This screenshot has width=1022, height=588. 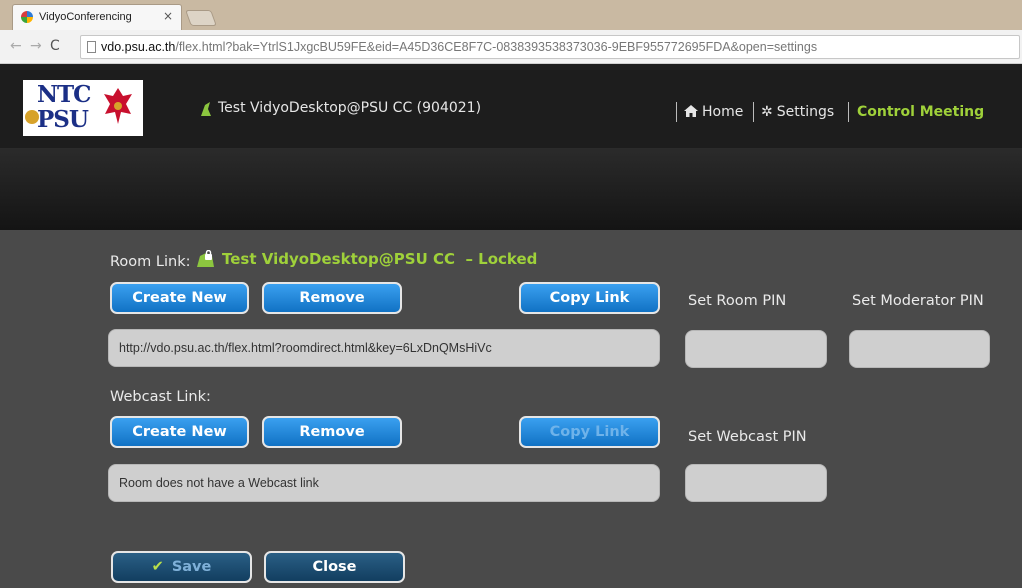 I want to click on logo-text-psu: PSU, so click(x=63, y=119).